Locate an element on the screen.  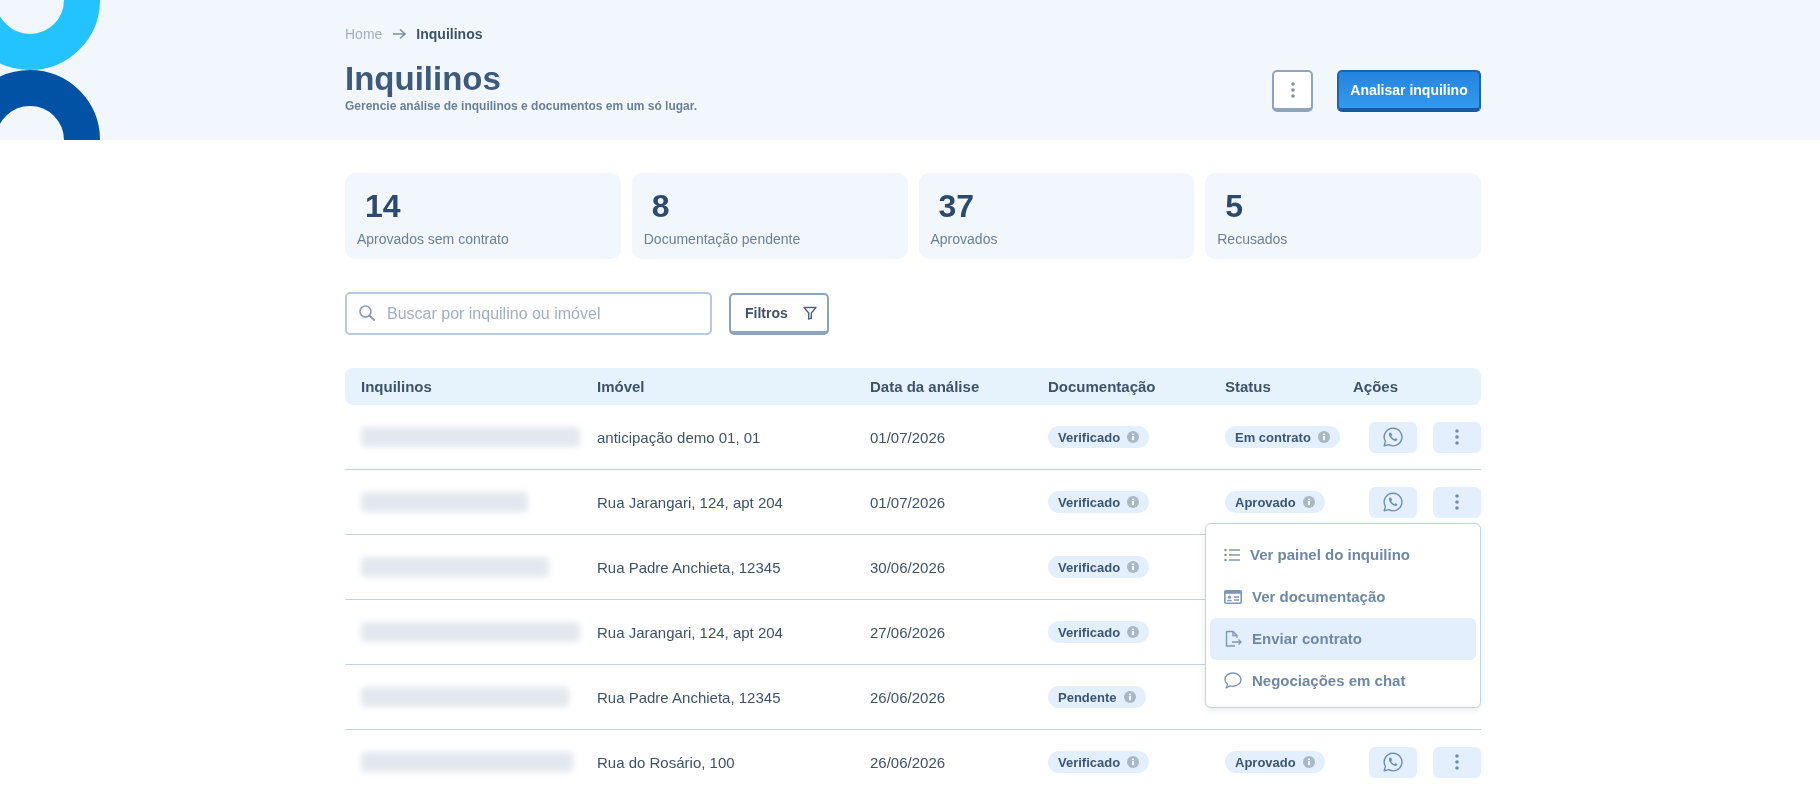
search-field: Buscar por inquilino ou imóvel is located at coordinates (528, 313).